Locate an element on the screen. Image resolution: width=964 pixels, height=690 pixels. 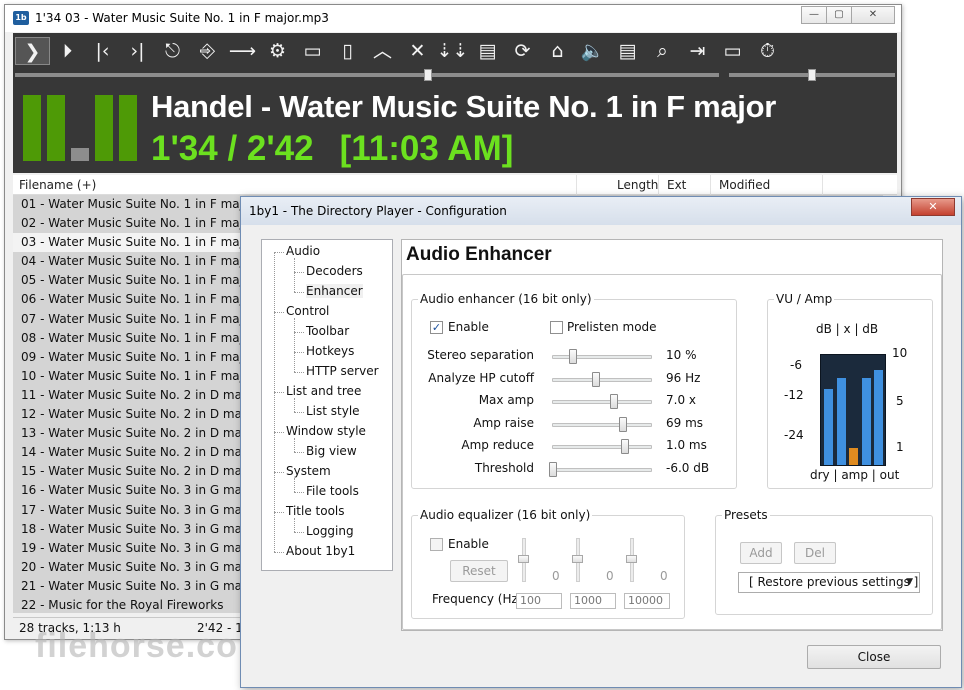
tree-item-file-tools: File tools is located at coordinates (332, 491).